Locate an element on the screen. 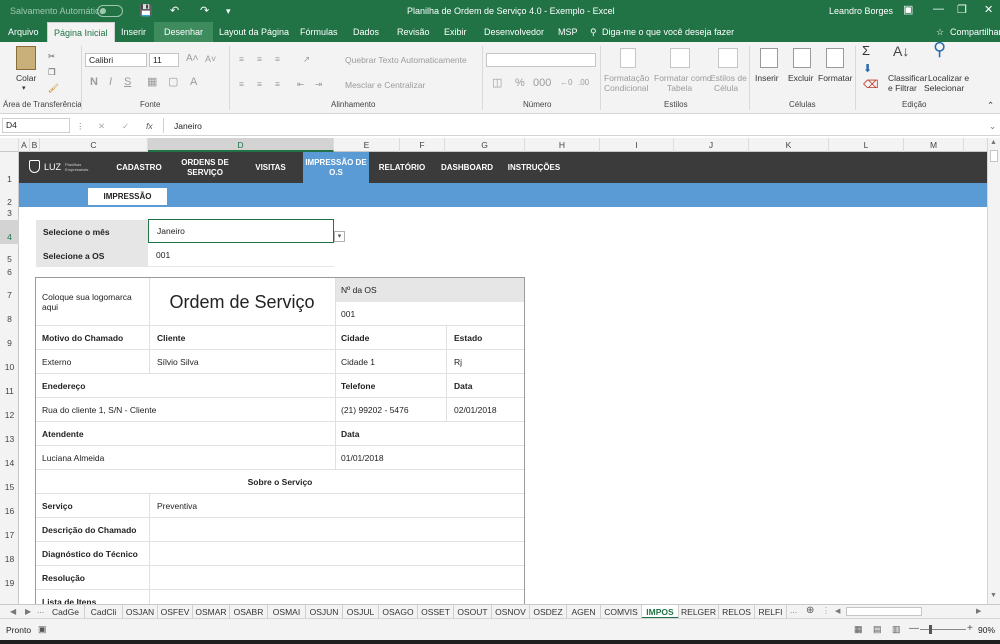  subtab-impressao: IMPRESSÃO is located at coordinates (127, 196).